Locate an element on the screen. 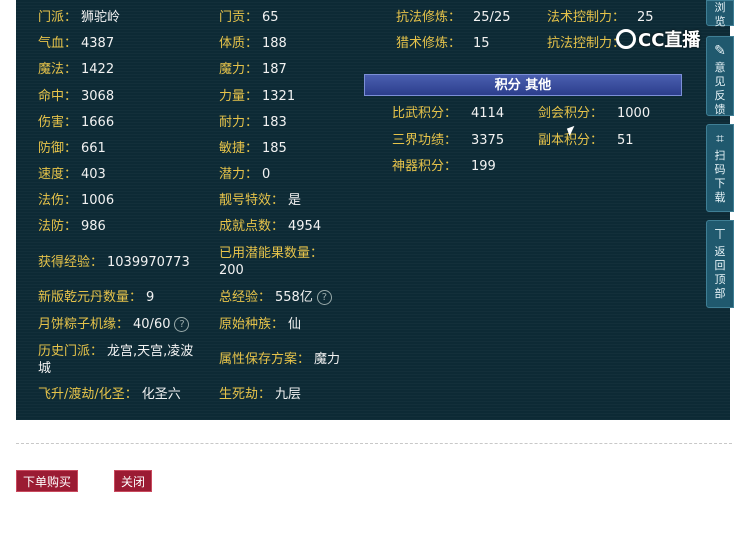 Image resolution: width=734 pixels, height=544 pixels. stat-shengsijie: 生死劫： 九层 is located at coordinates (260, 394).